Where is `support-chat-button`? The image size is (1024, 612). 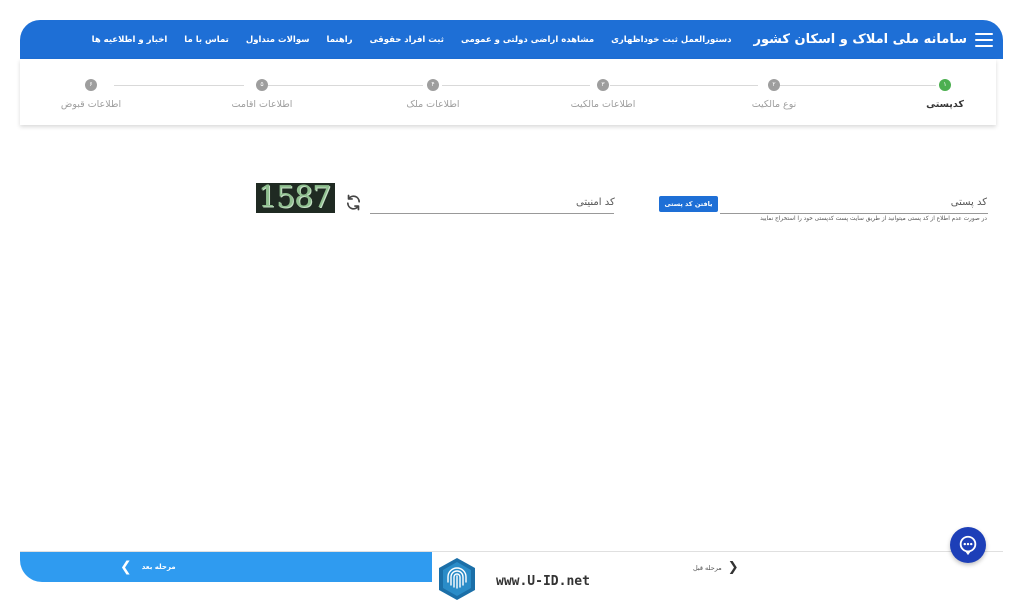
support-chat-button is located at coordinates (968, 545).